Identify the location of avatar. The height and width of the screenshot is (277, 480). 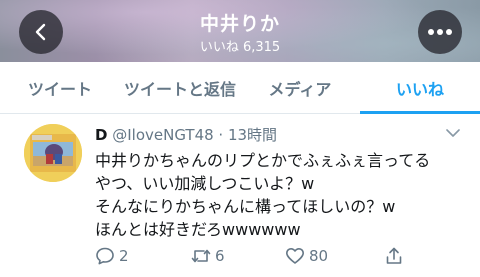
(53, 153).